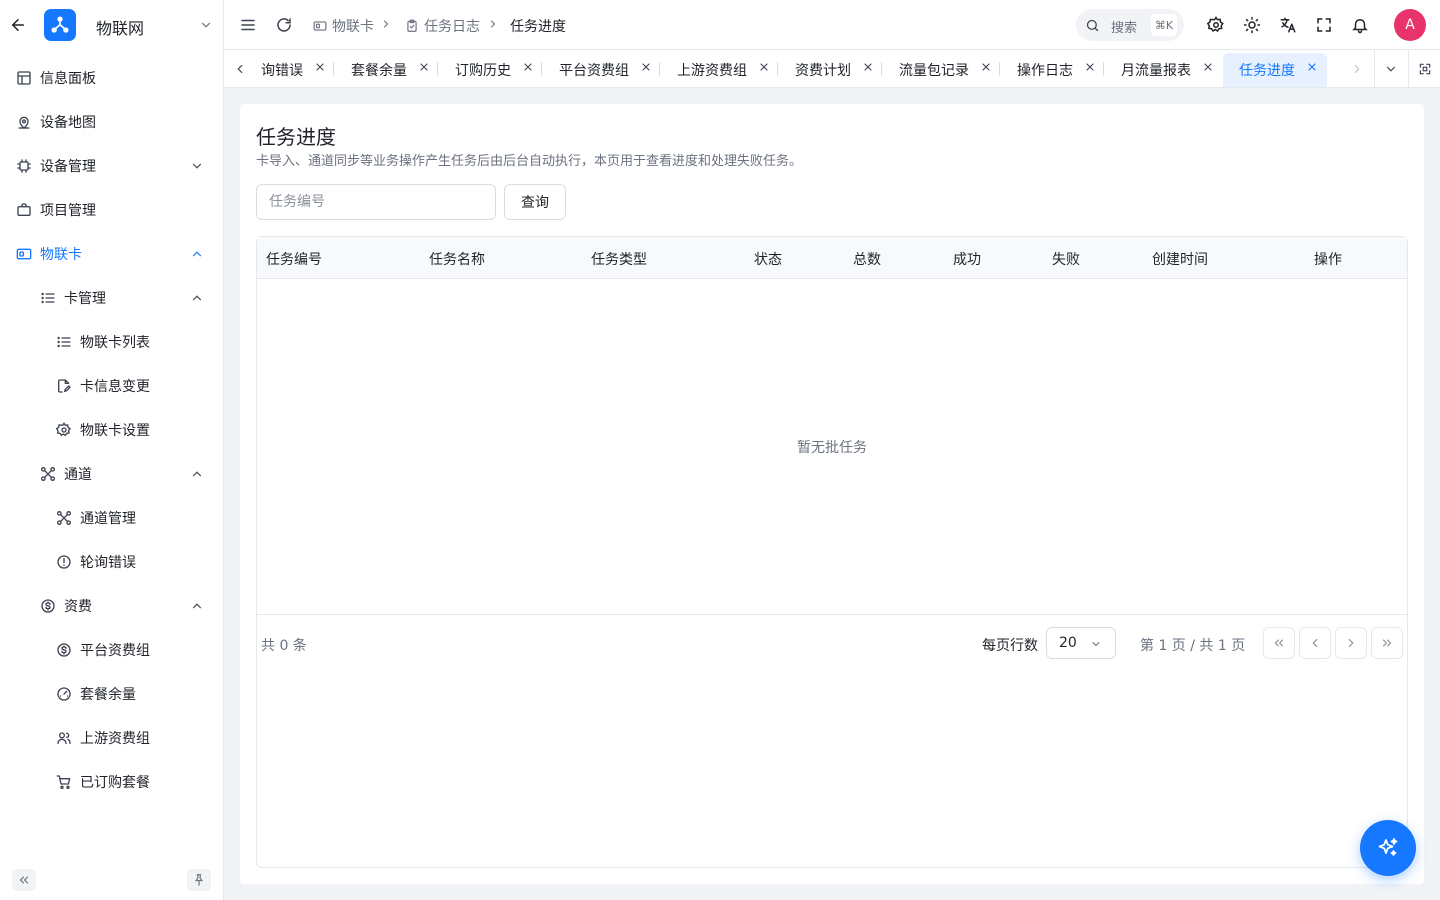 The image size is (1440, 900). What do you see at coordinates (248, 25) in the screenshot?
I see `menu-icon` at bounding box center [248, 25].